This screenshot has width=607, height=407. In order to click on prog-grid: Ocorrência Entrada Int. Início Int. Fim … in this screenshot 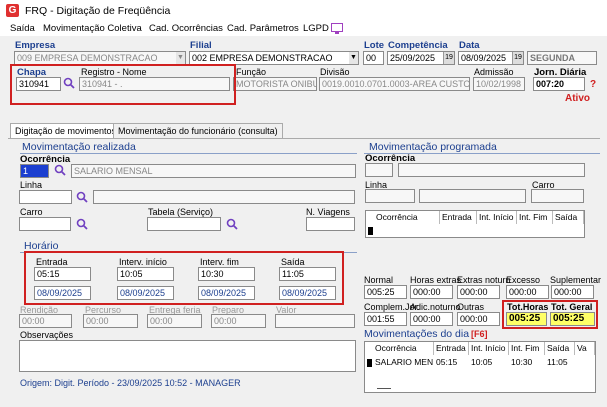, I will do `click(475, 224)`.